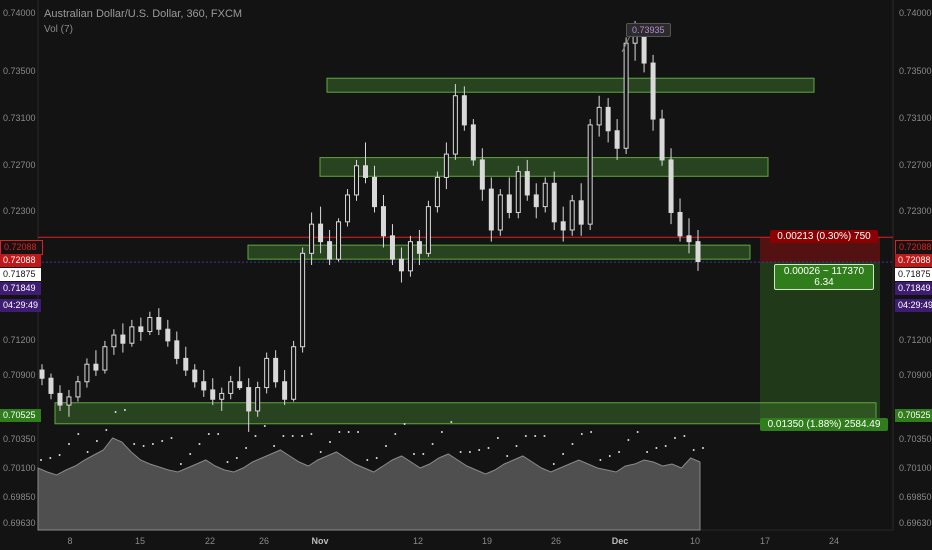  I want to click on risk-label: 0.00213 (0.30%) 750, so click(824, 236).